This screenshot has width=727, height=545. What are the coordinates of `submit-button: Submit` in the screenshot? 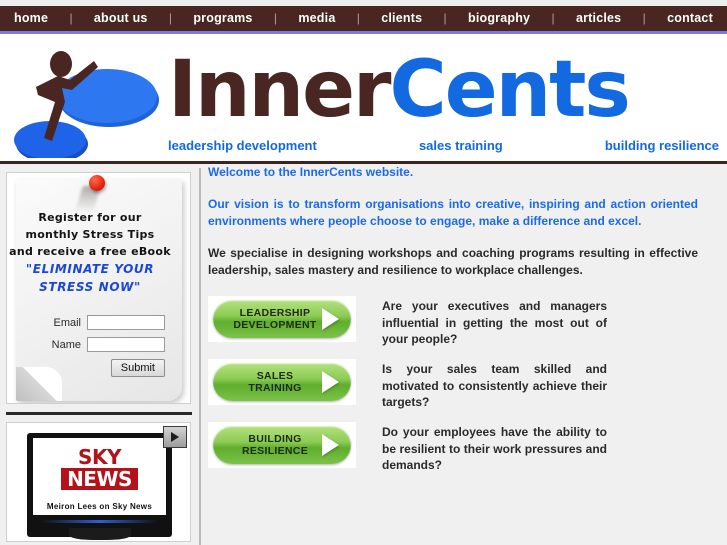 It's located at (137, 368).